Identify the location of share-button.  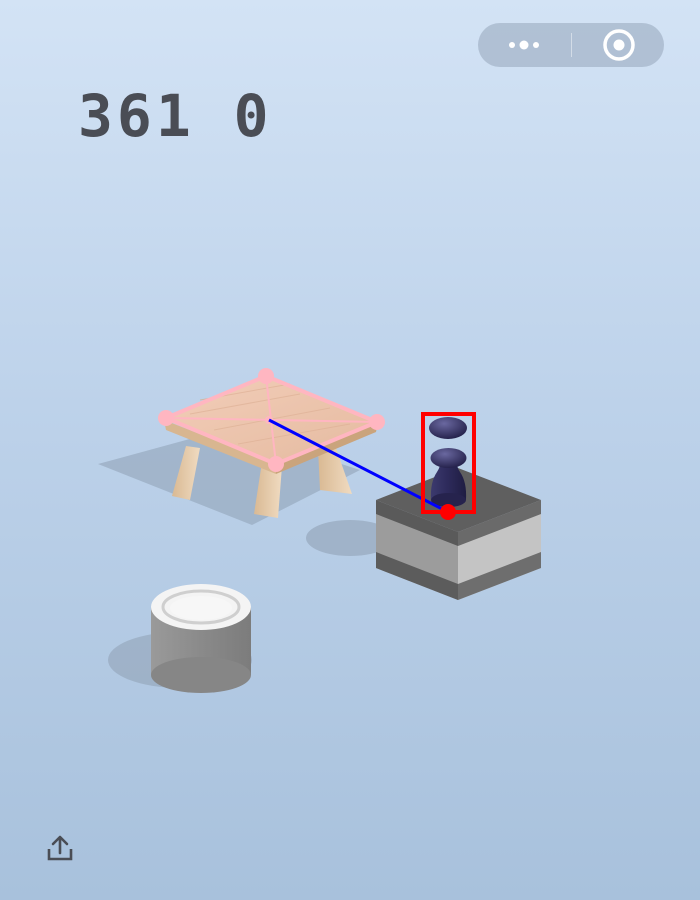
(60, 849).